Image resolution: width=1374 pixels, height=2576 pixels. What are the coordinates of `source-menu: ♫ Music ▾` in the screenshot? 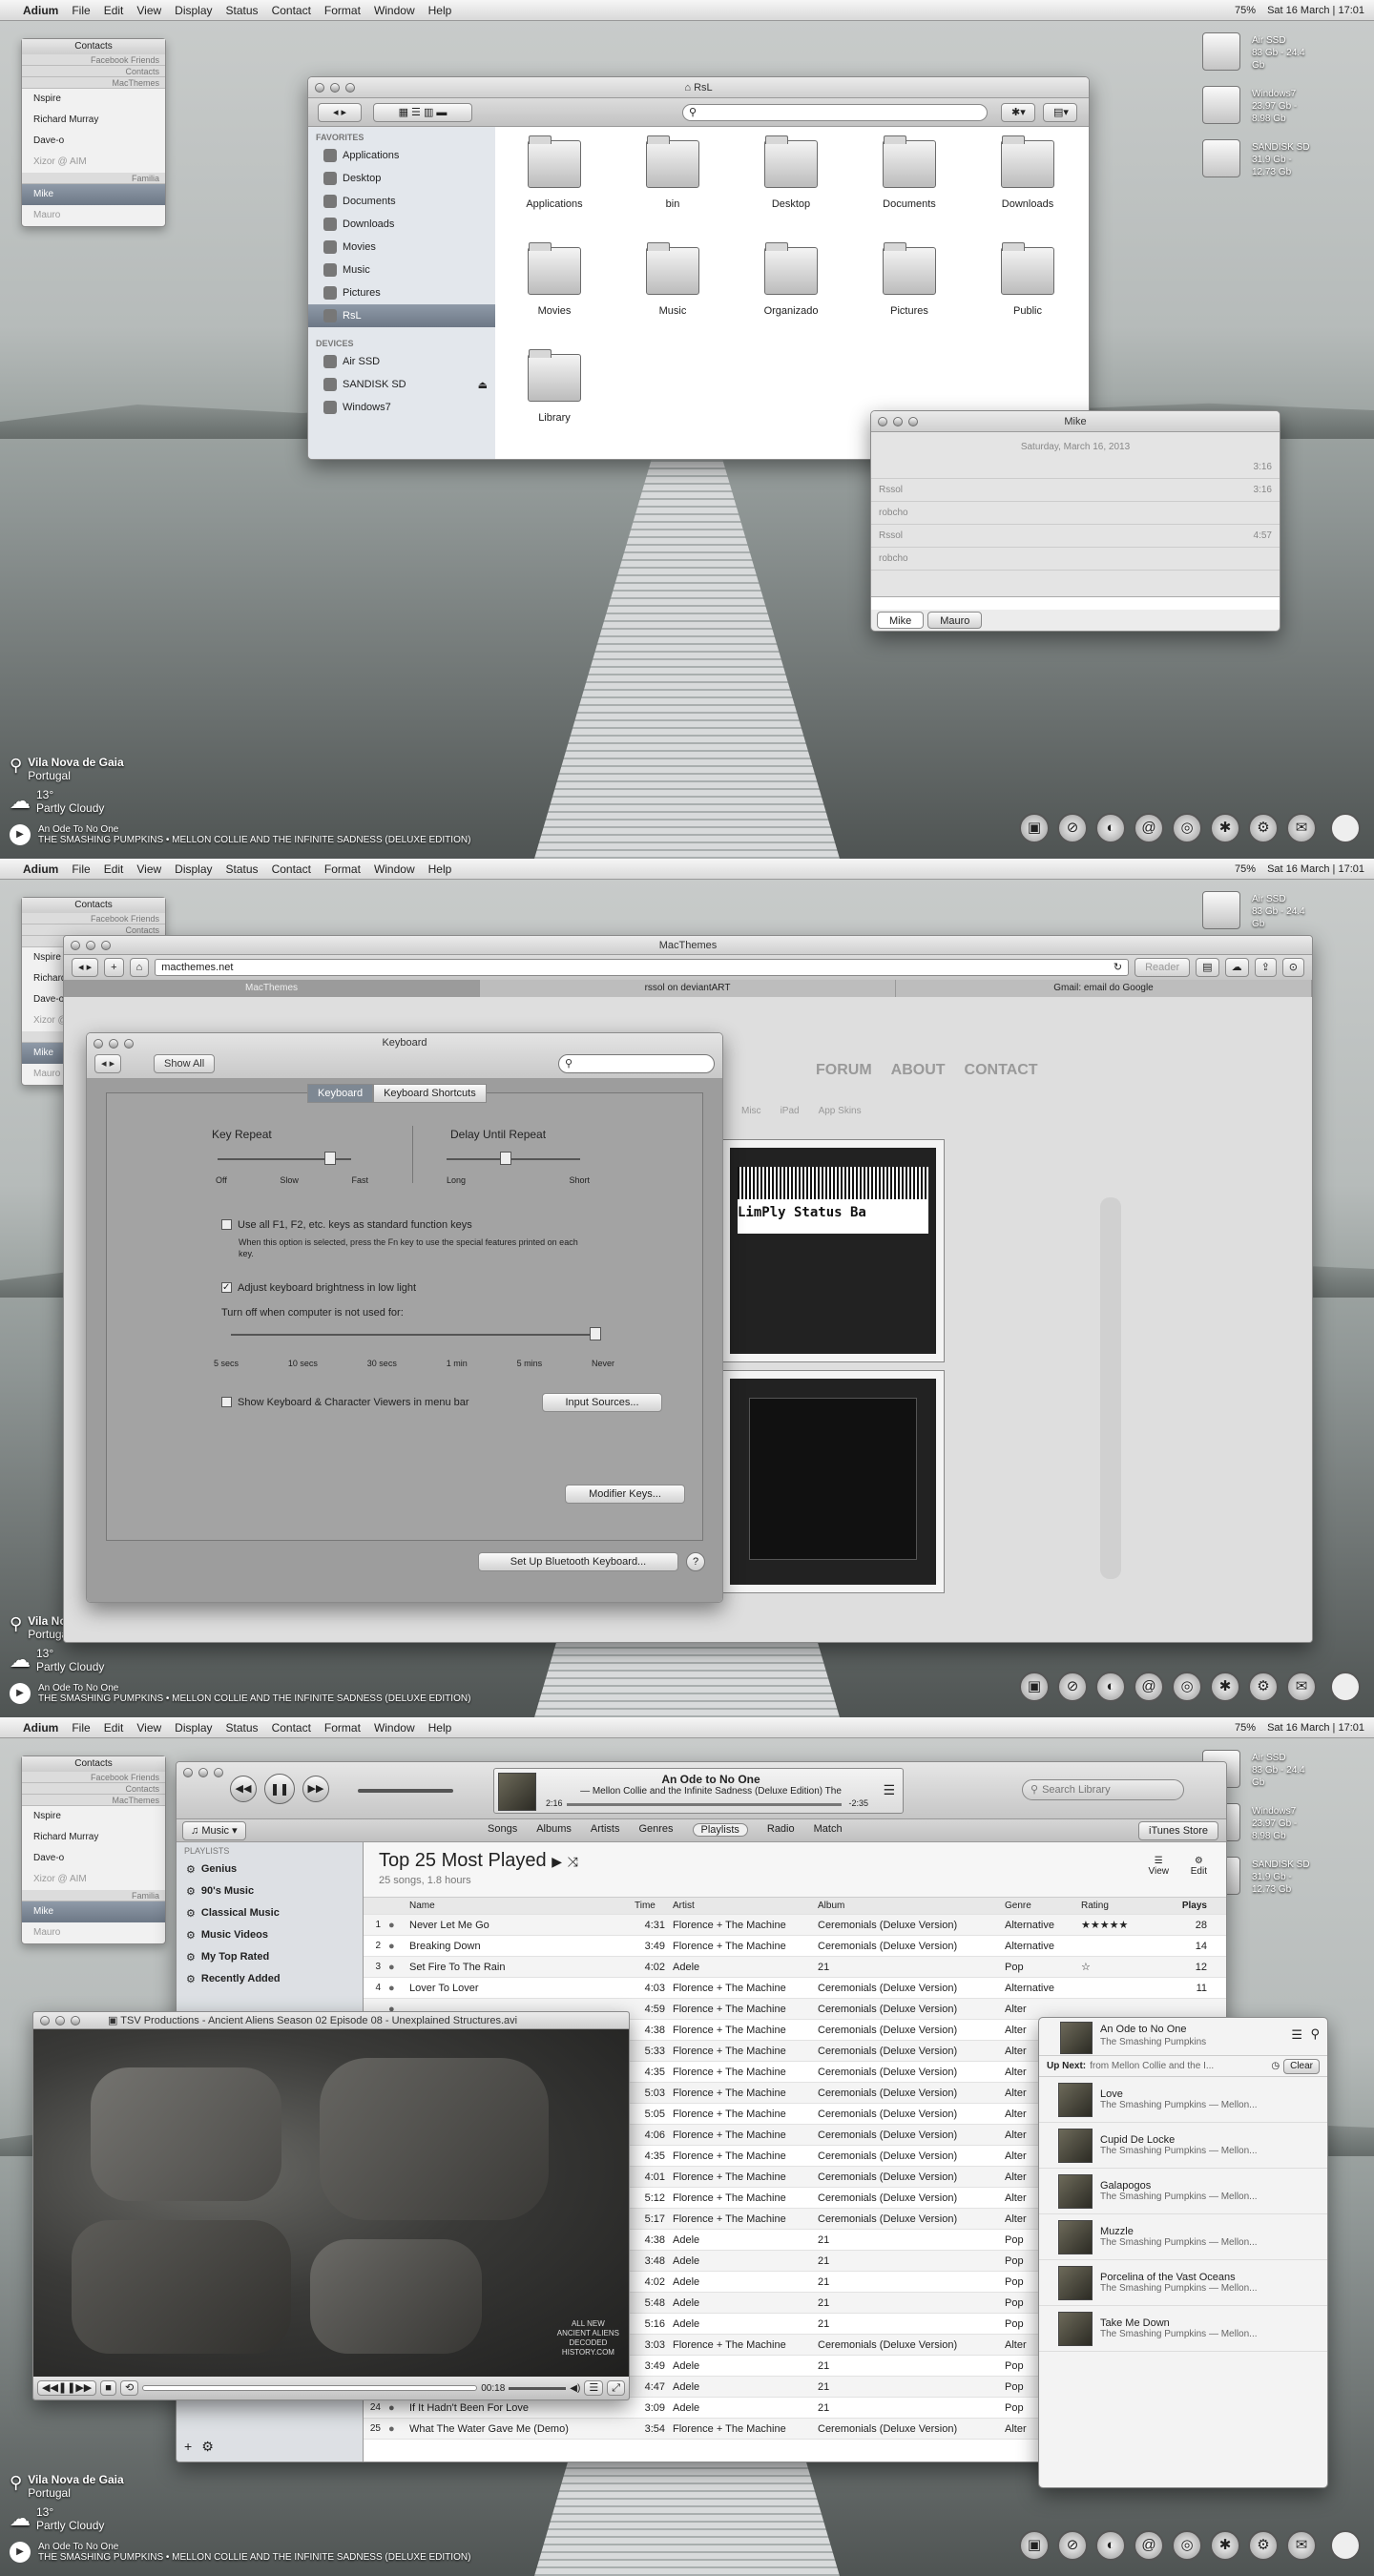 It's located at (214, 1830).